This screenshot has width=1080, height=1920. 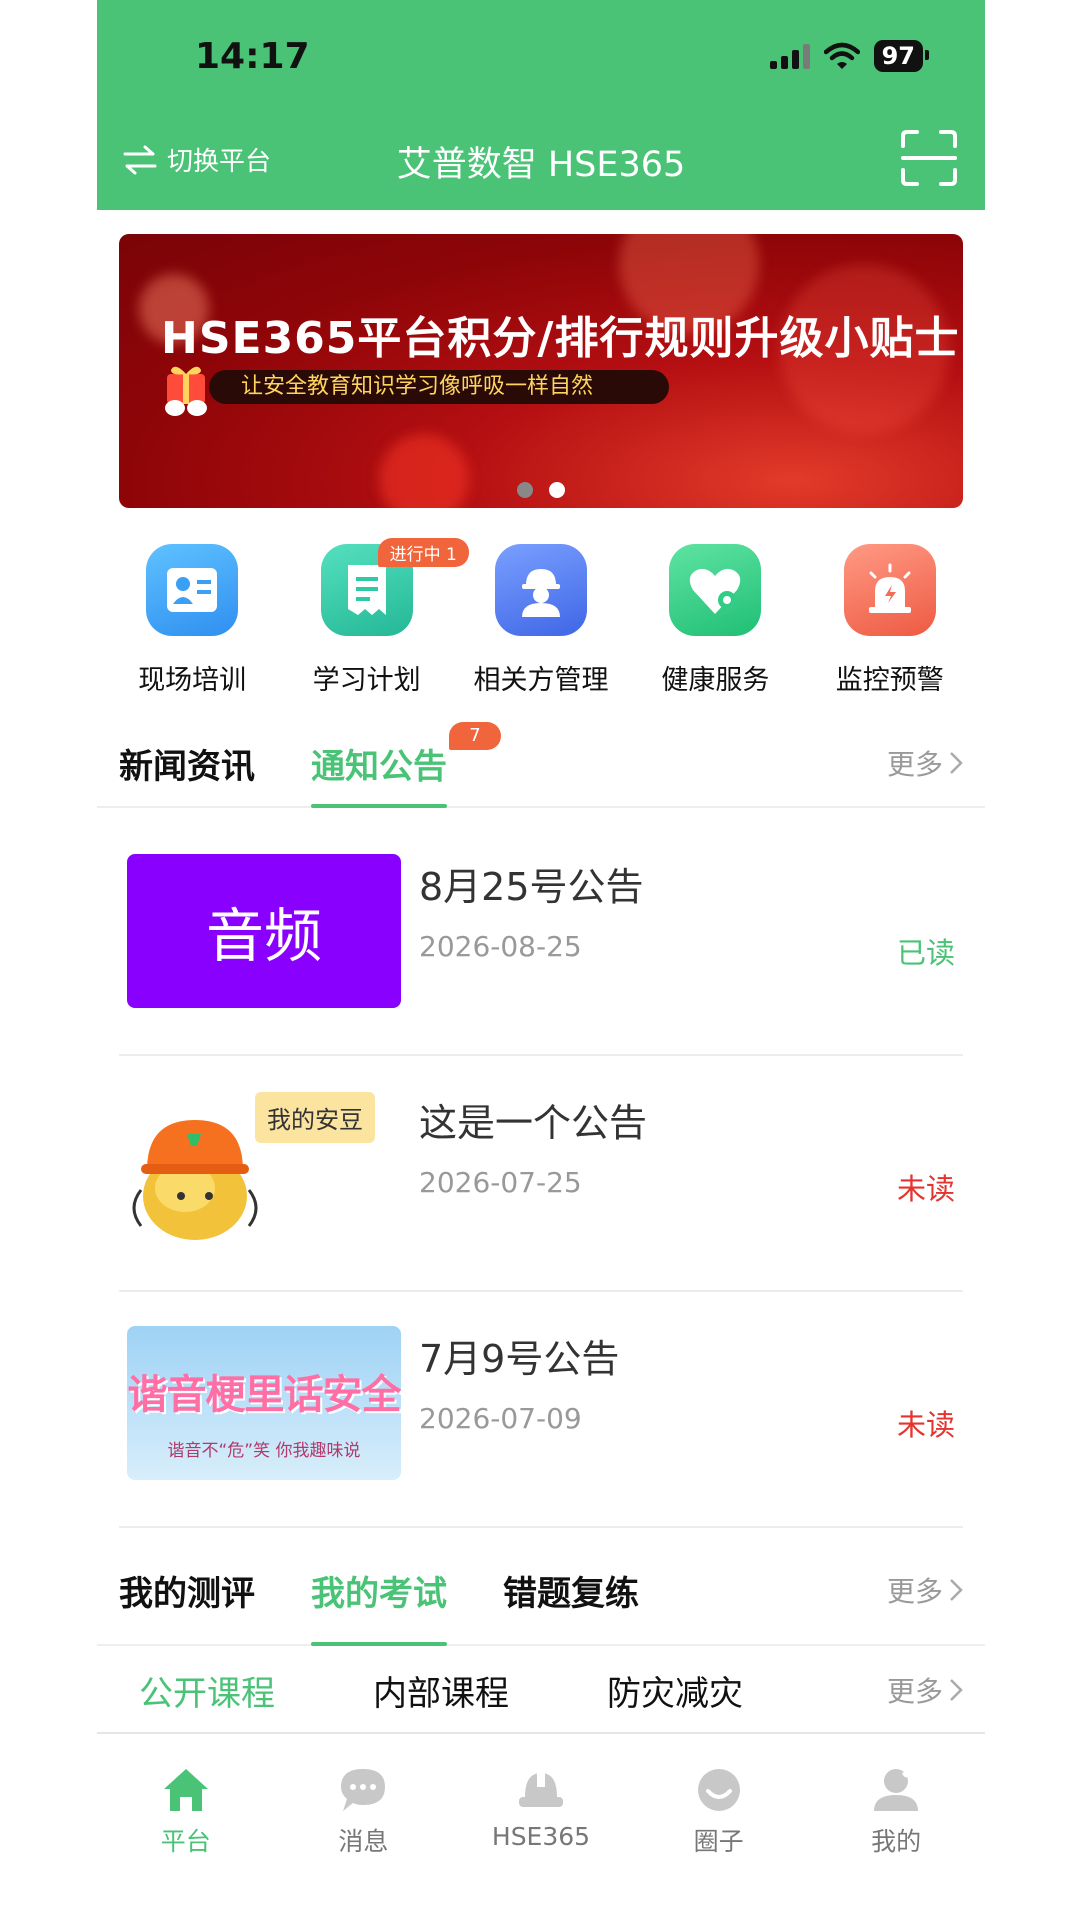 I want to click on tab-notices: 通知公告 7, so click(x=406, y=764).